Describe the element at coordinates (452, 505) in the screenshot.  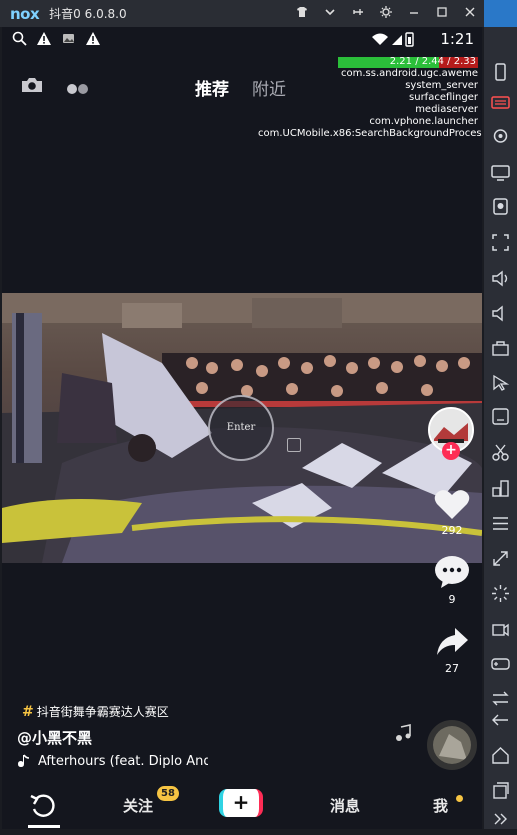
I see `heart-icon` at that location.